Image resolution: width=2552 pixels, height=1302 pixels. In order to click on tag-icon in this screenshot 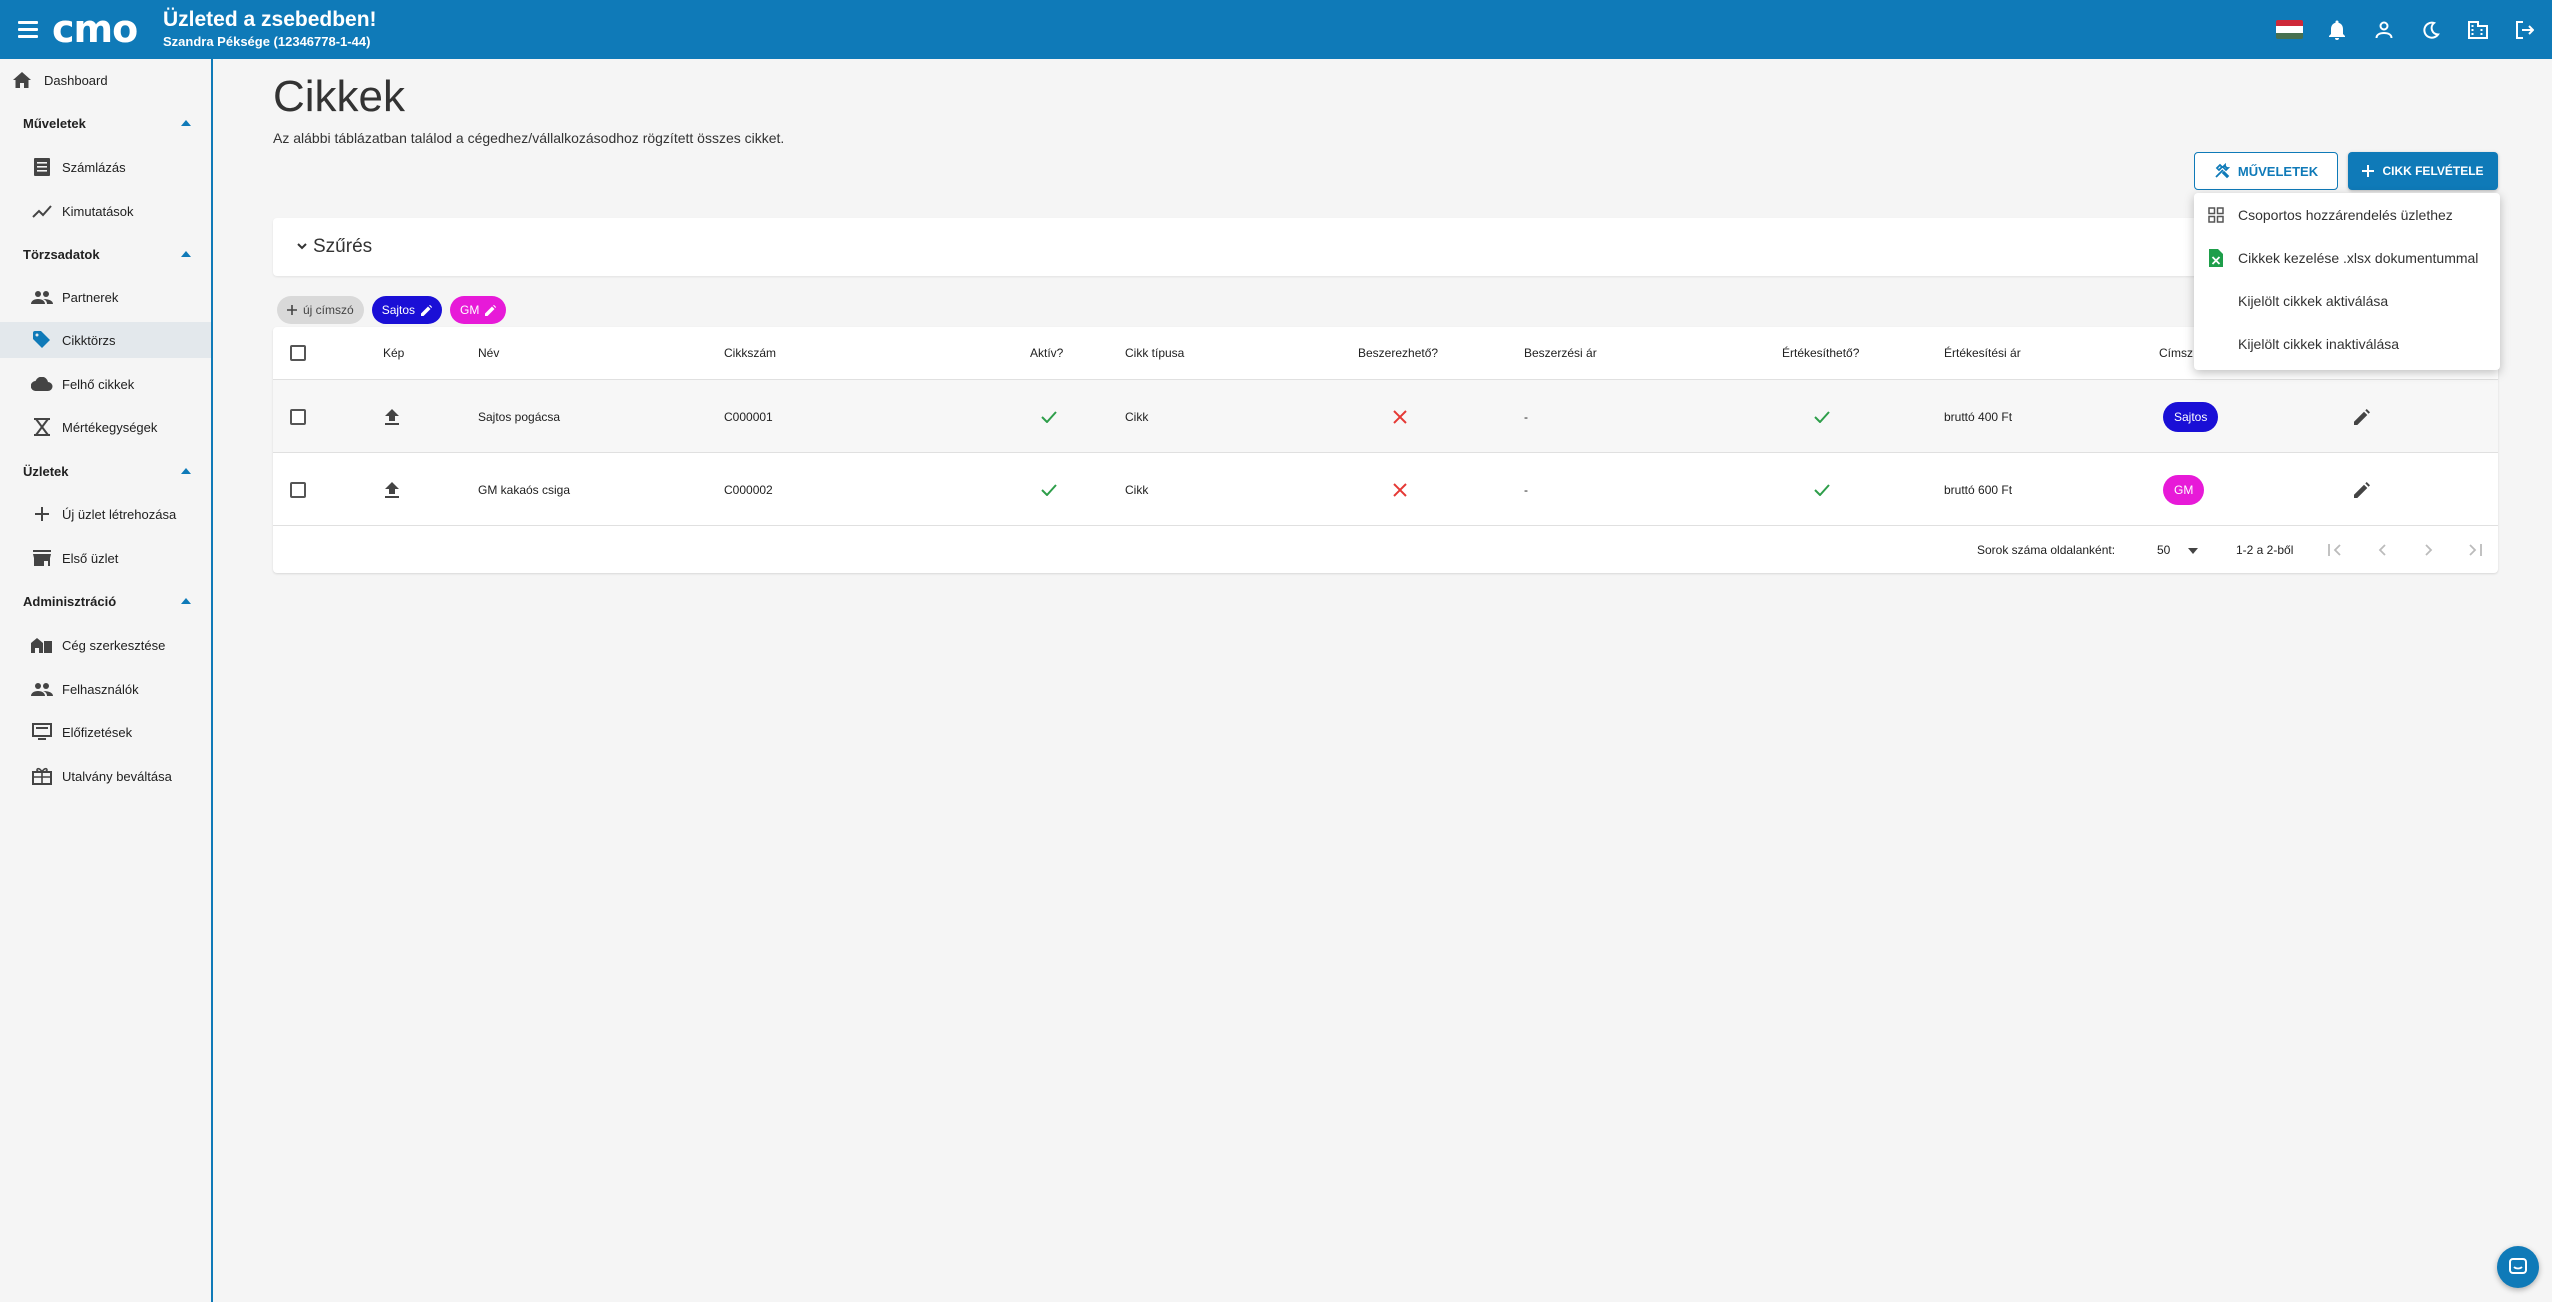, I will do `click(42, 340)`.